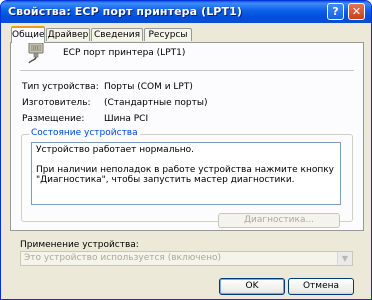 The height and width of the screenshot is (300, 372). I want to click on tab-driver: Драйвер, so click(68, 34).